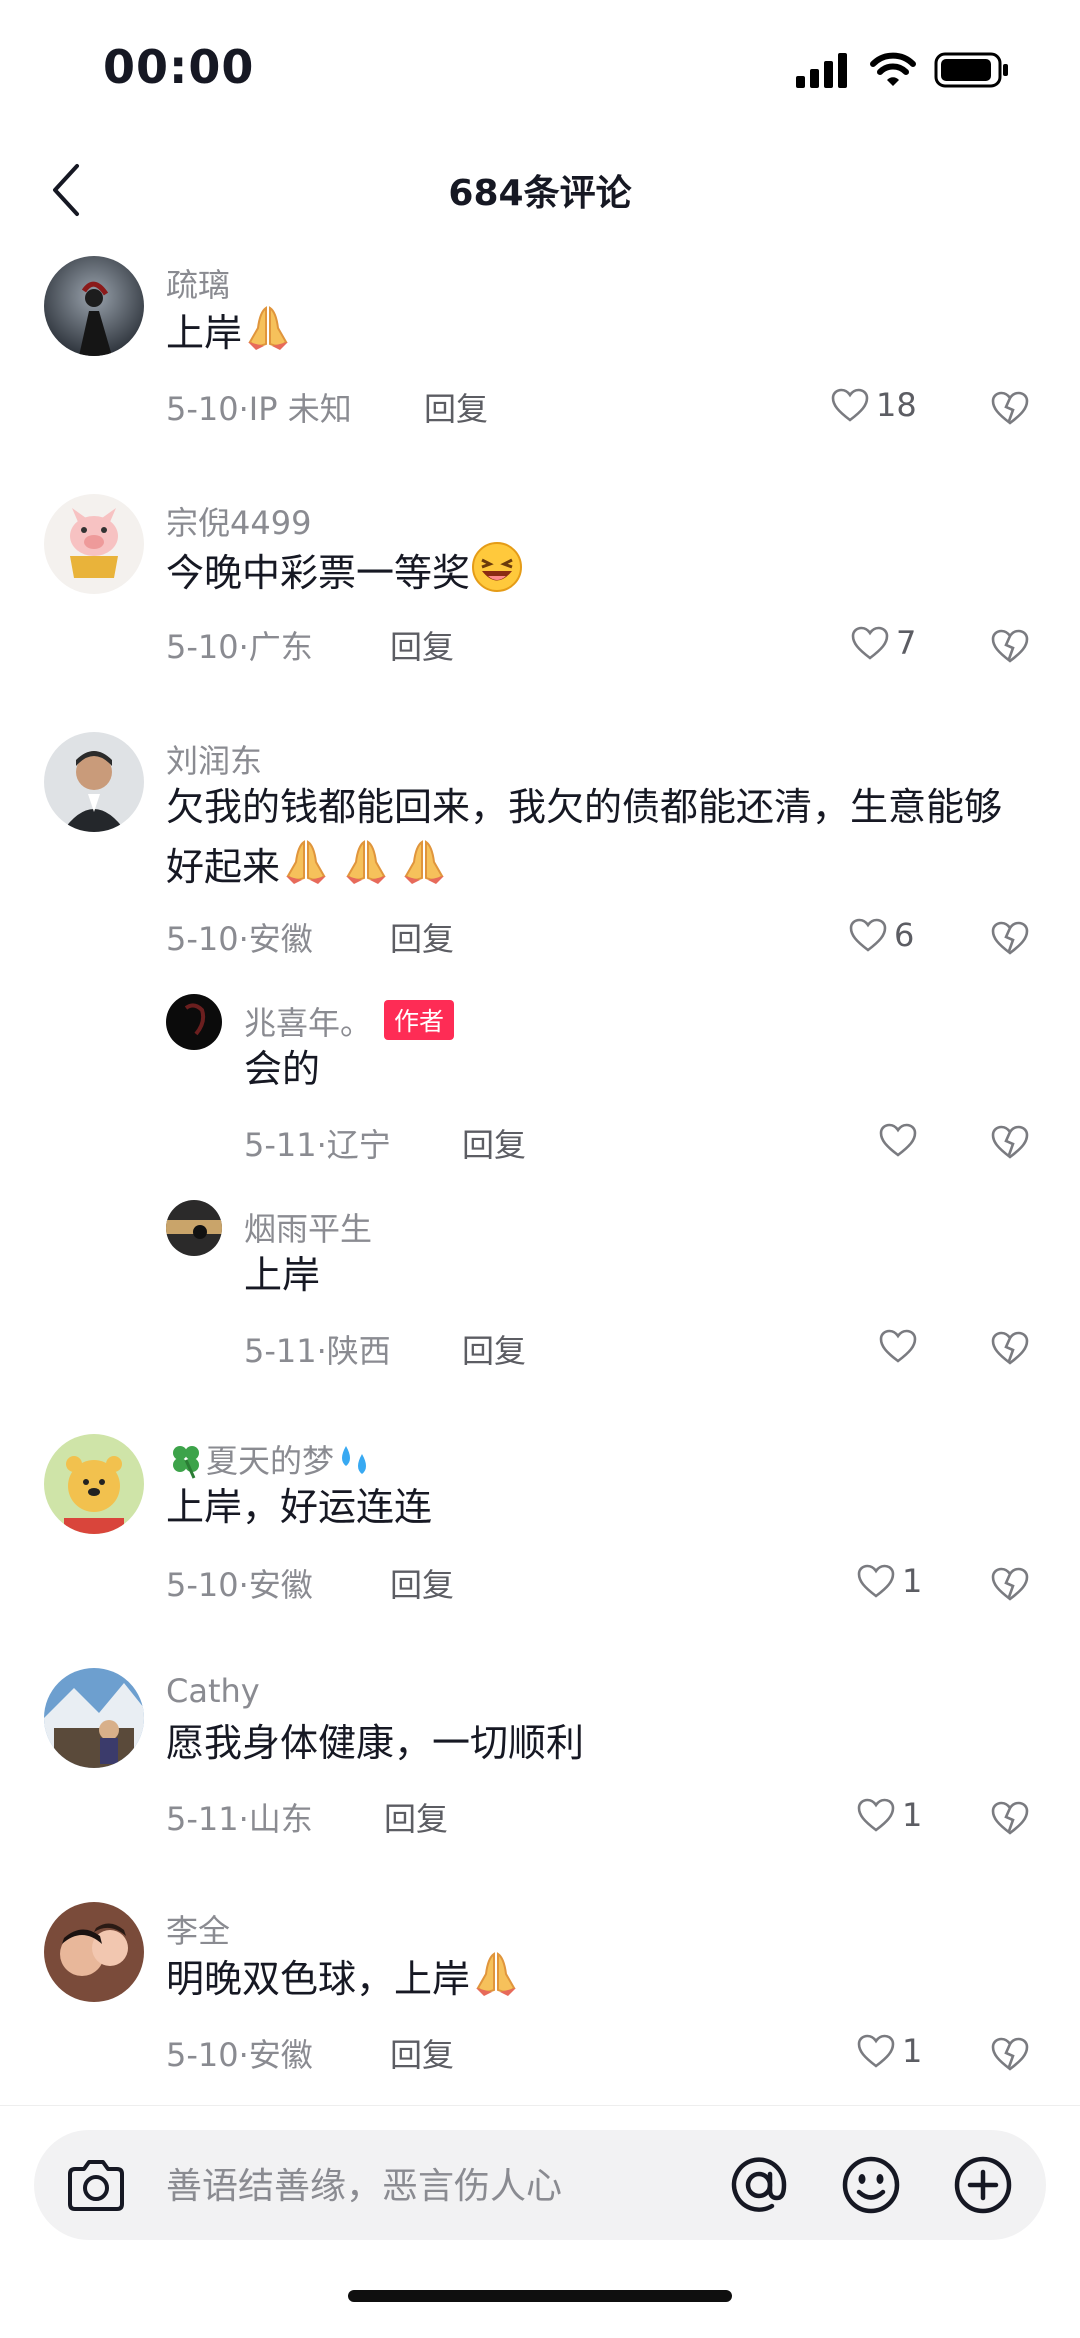 The image size is (1080, 2338). I want to click on camera-icon, so click(96, 2185).